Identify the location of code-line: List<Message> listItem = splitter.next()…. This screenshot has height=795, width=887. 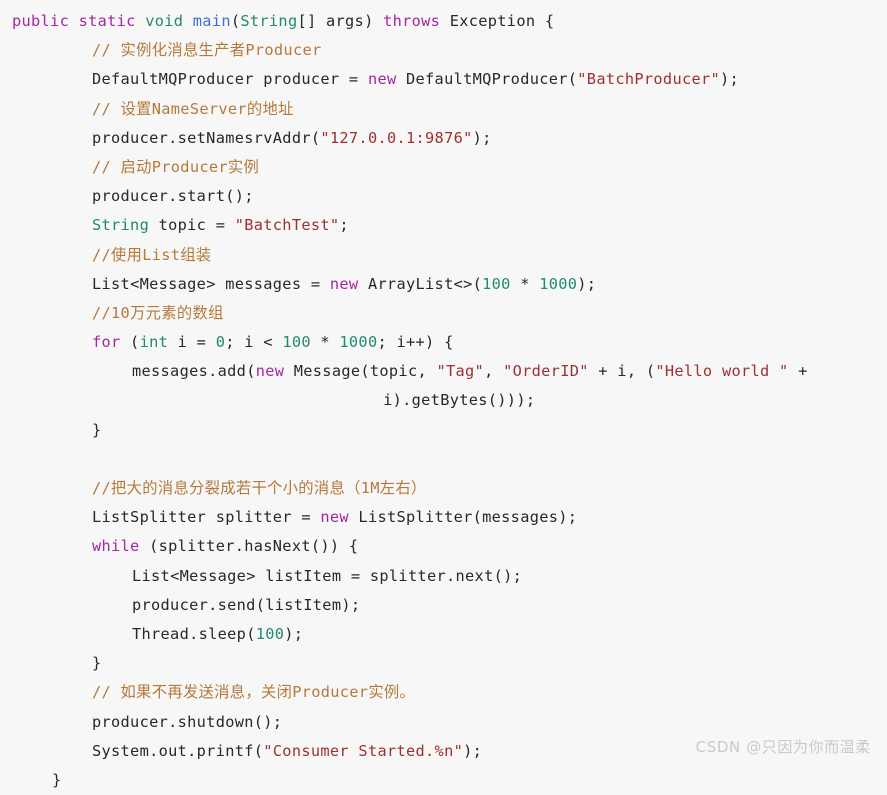
(327, 575).